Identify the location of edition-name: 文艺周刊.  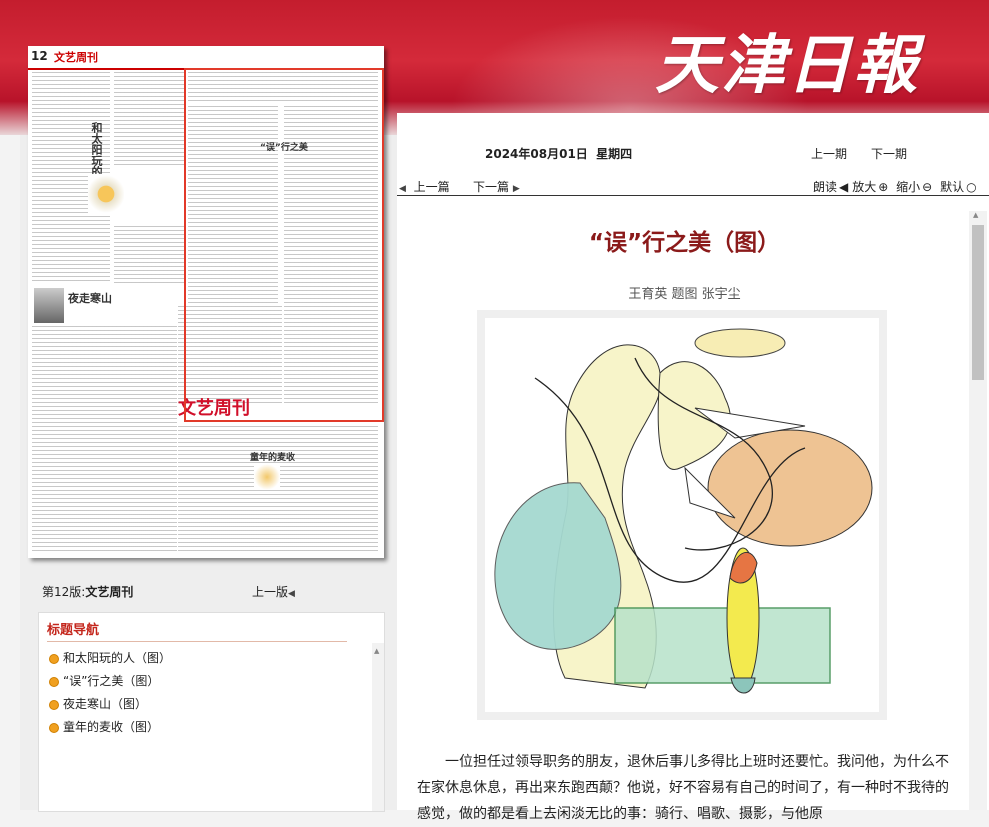
(109, 592).